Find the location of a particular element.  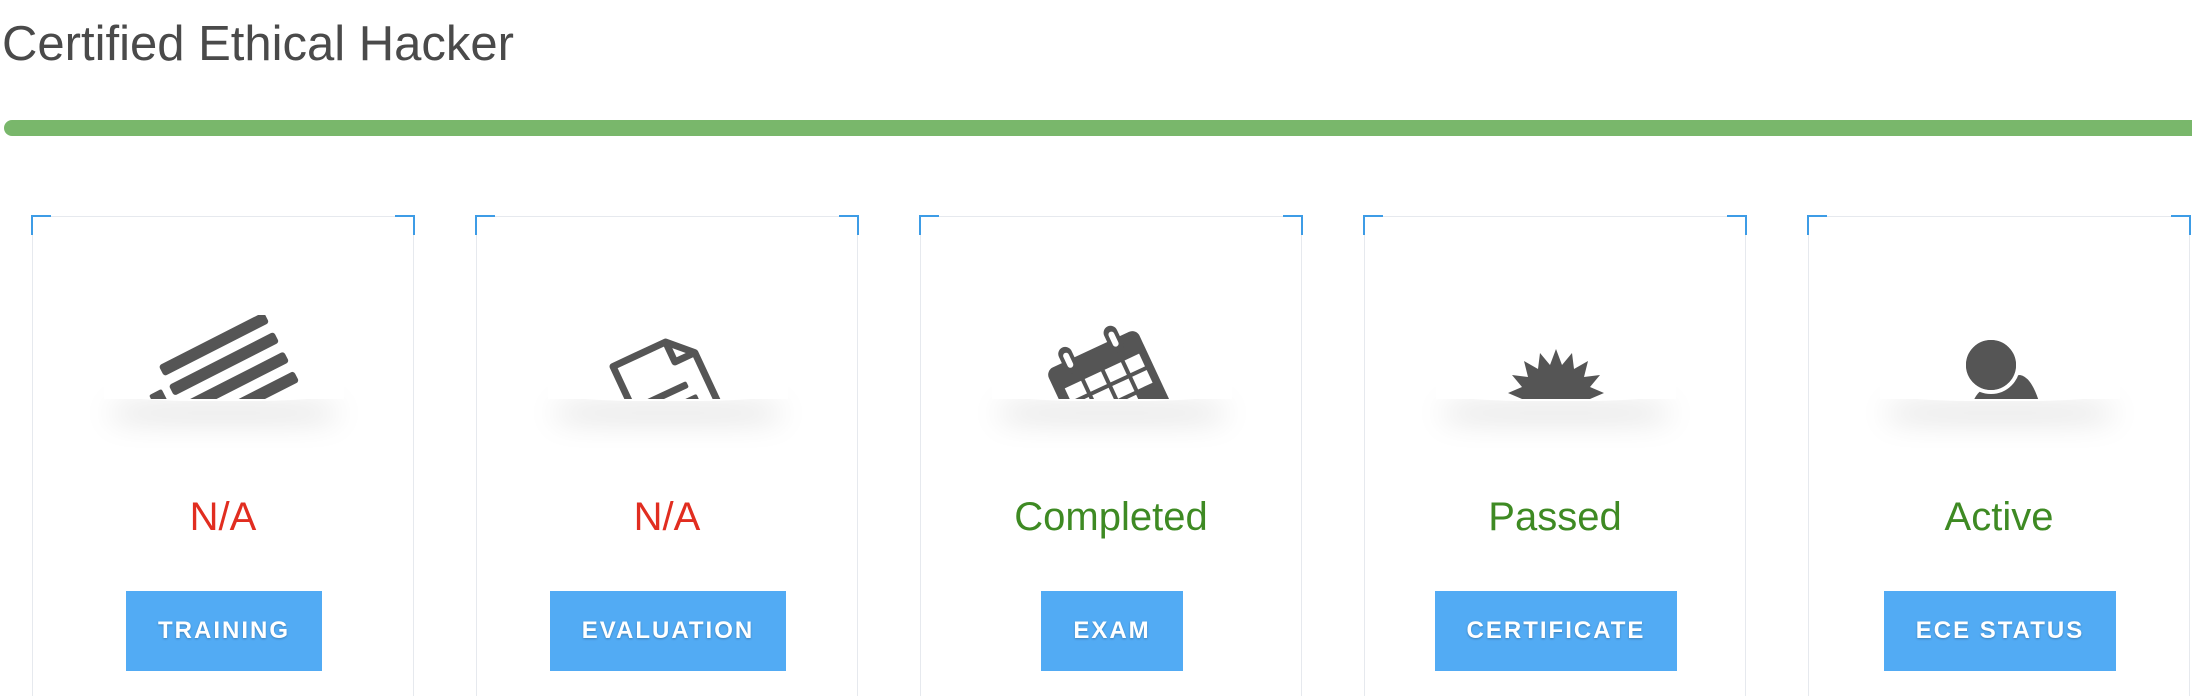

training-button: TRAINING is located at coordinates (224, 631).